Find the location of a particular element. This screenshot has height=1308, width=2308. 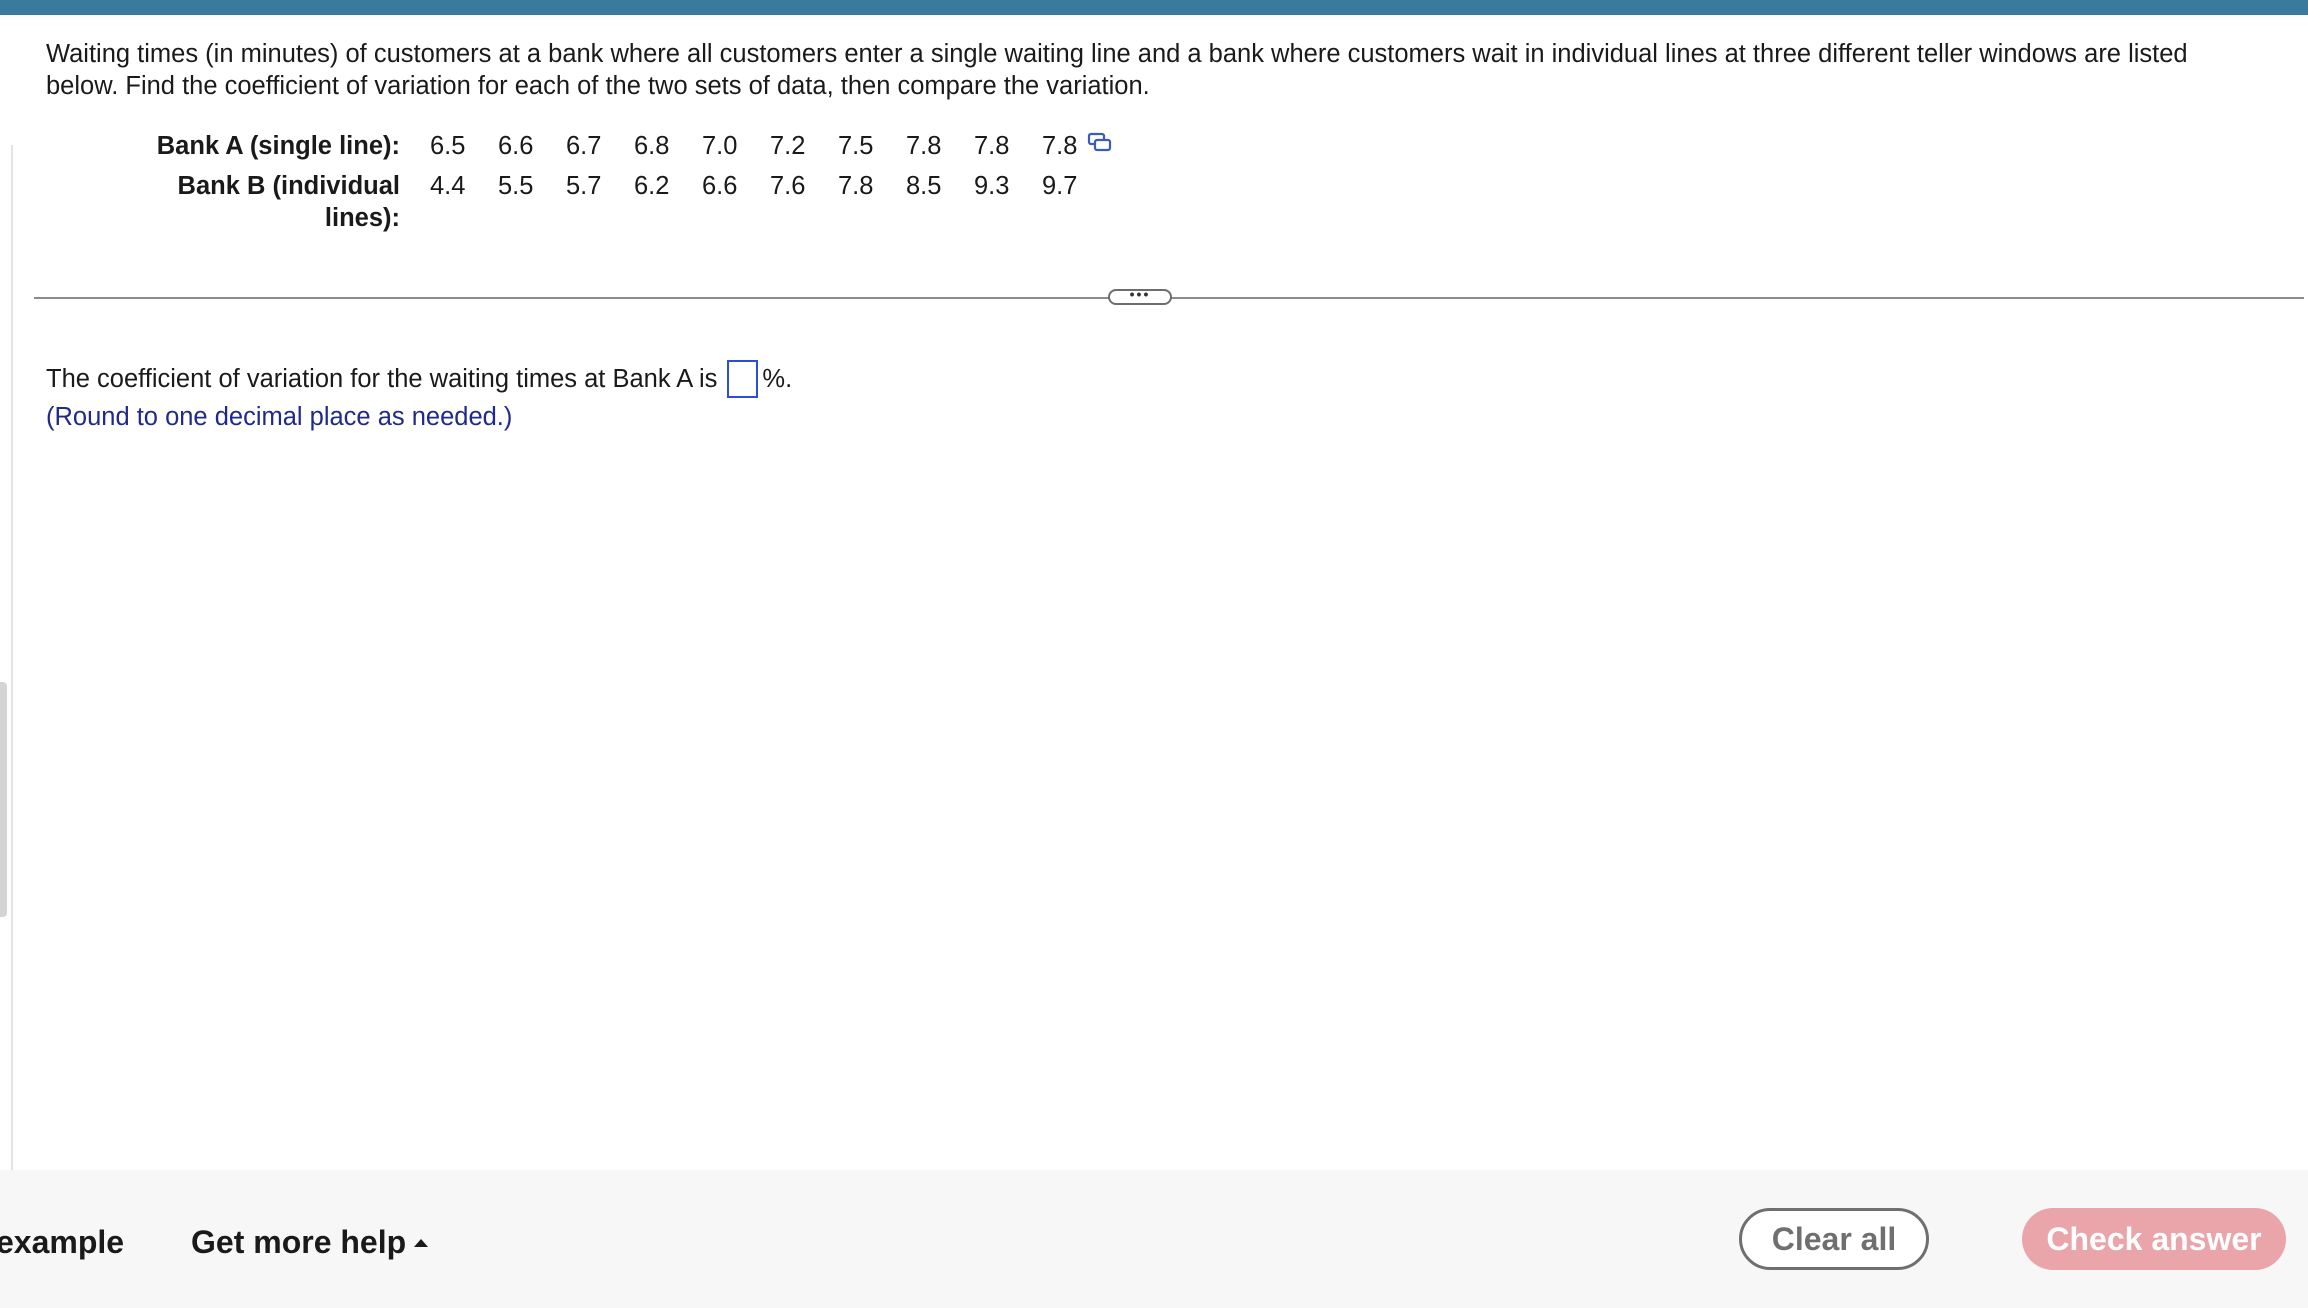

check-answer-button: Check answer is located at coordinates (2154, 1239).